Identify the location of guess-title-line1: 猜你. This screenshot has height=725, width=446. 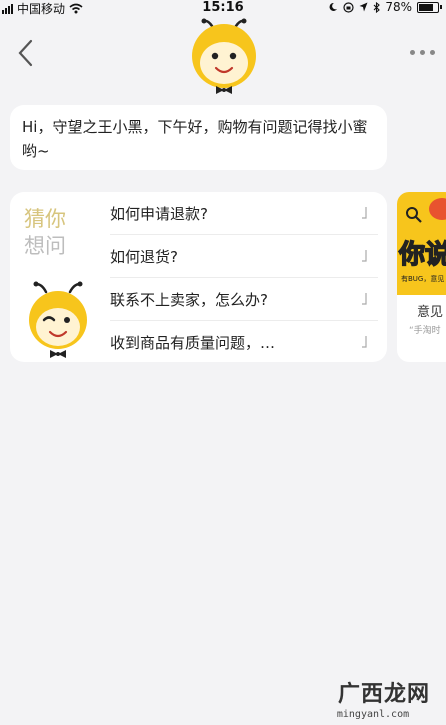
(45, 219).